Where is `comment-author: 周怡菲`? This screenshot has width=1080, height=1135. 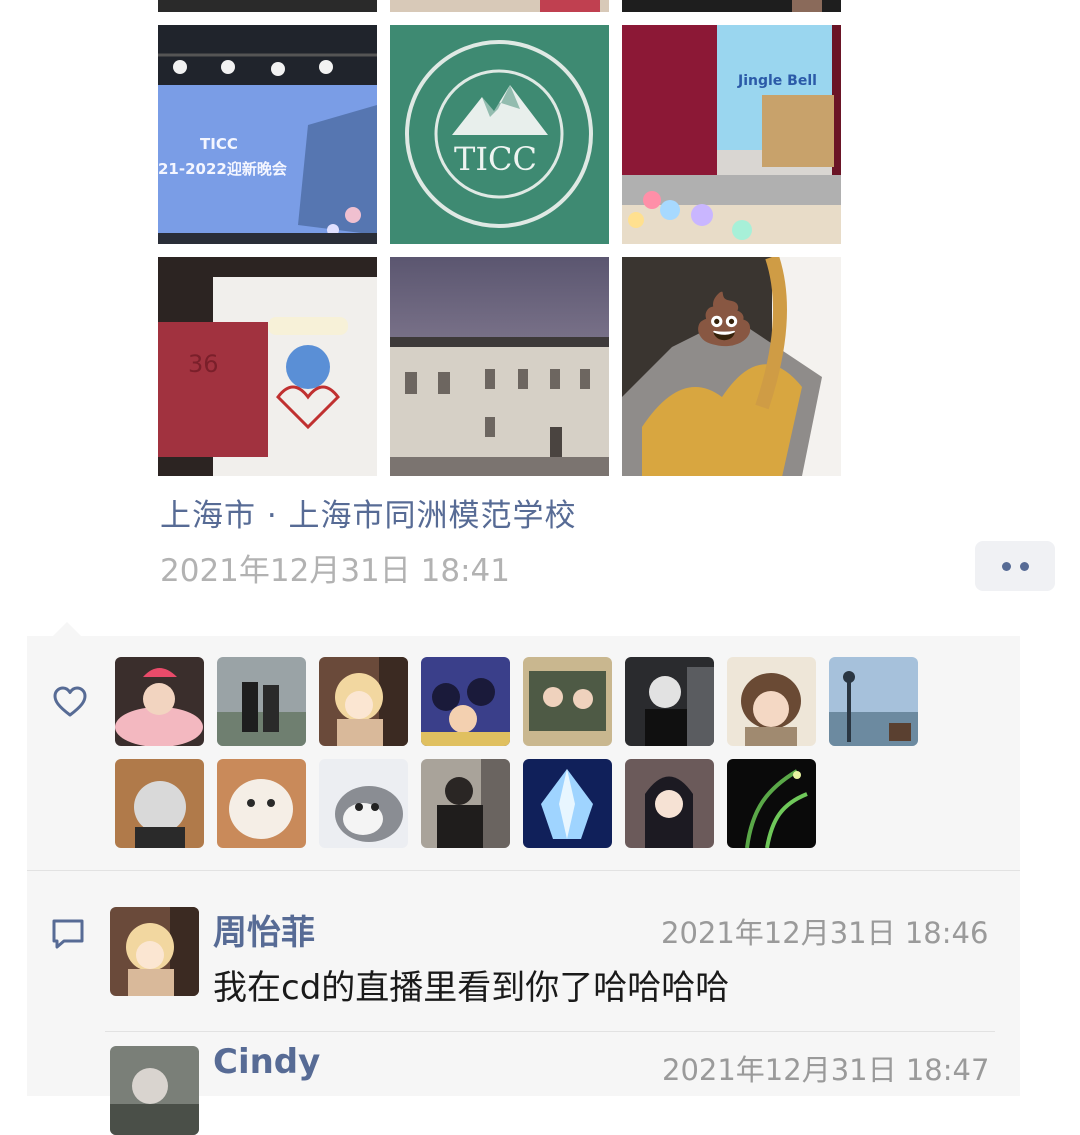
comment-author: 周怡菲 is located at coordinates (264, 929).